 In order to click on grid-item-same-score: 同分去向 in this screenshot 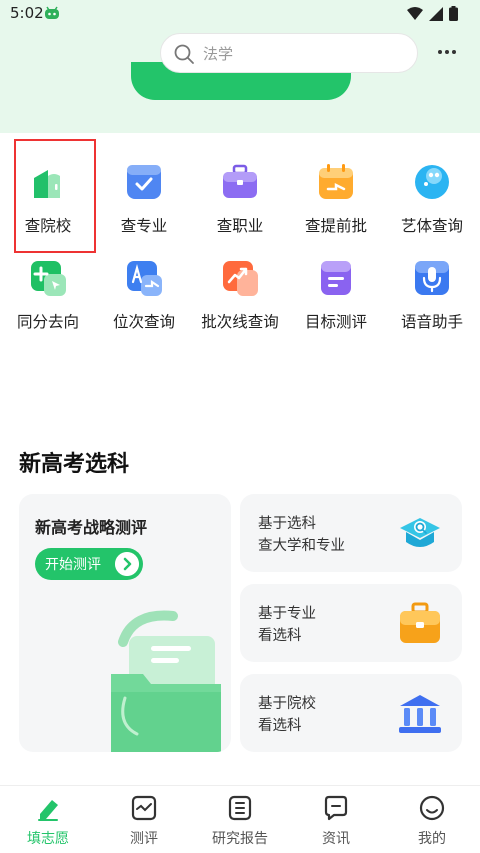, I will do `click(48, 296)`.